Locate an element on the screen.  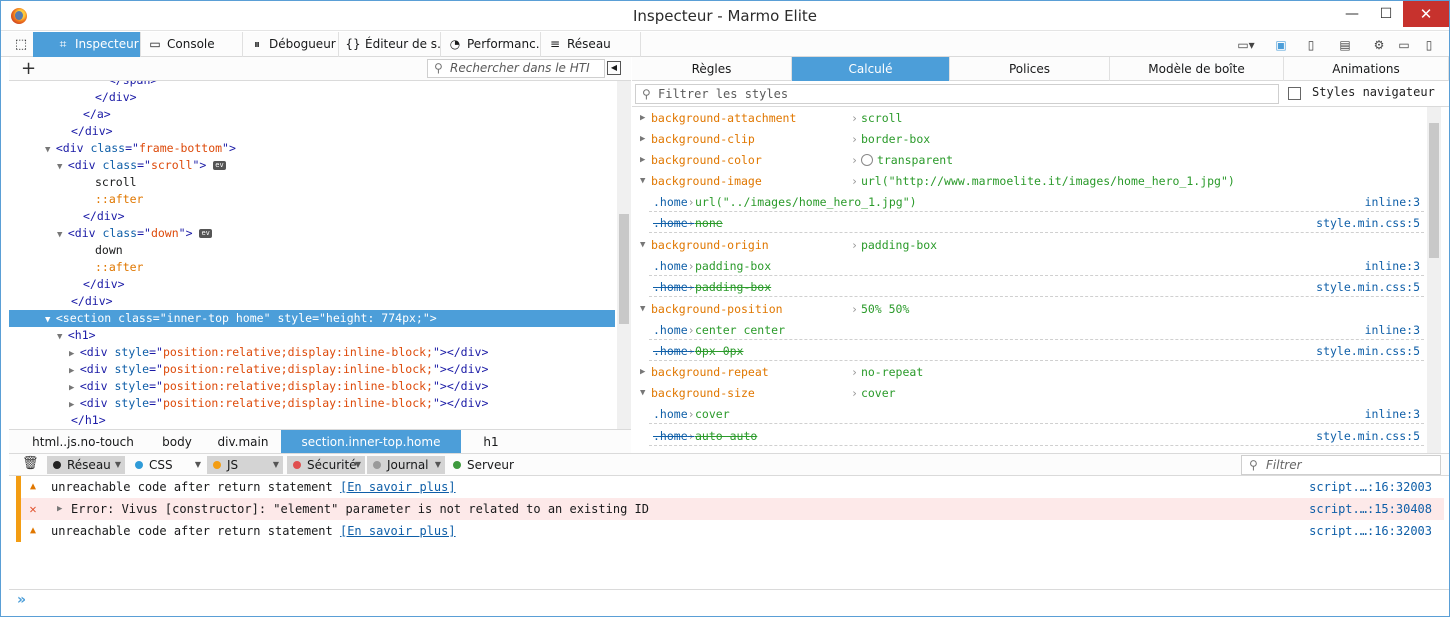
console-filter-css: CSS ▼ is located at coordinates (167, 465).